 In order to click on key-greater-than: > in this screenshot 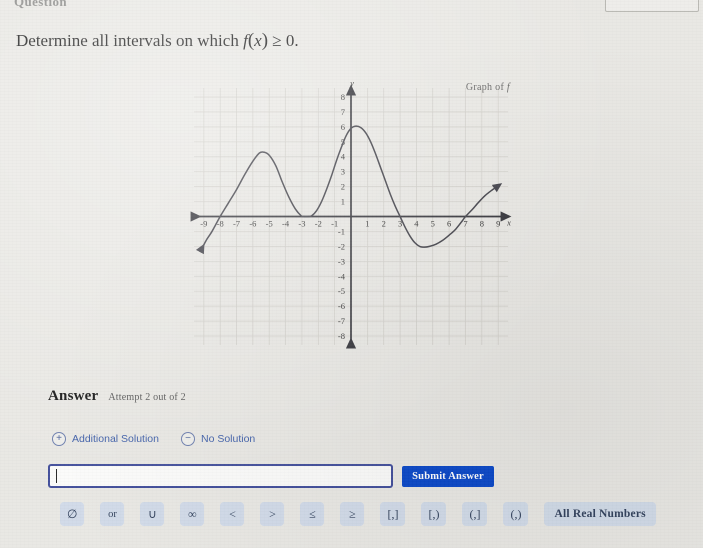, I will do `click(272, 514)`.